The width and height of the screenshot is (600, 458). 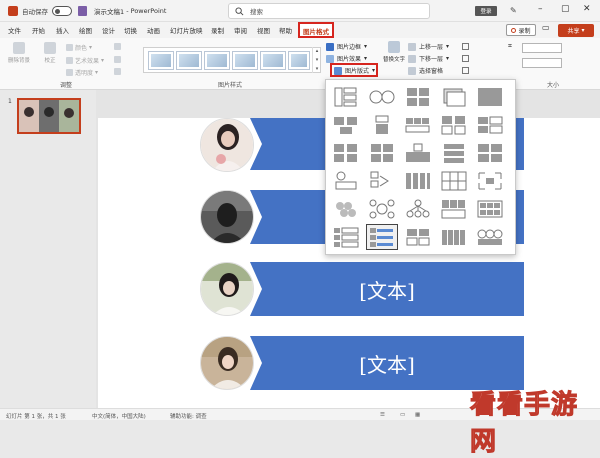 I want to click on selection-pane-icon, so click(x=412, y=70).